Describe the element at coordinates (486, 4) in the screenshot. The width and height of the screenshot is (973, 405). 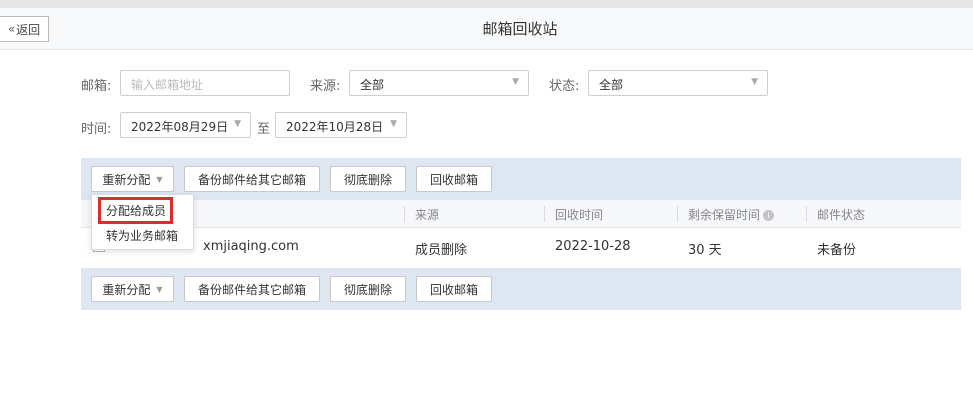
I see `top-strip` at that location.